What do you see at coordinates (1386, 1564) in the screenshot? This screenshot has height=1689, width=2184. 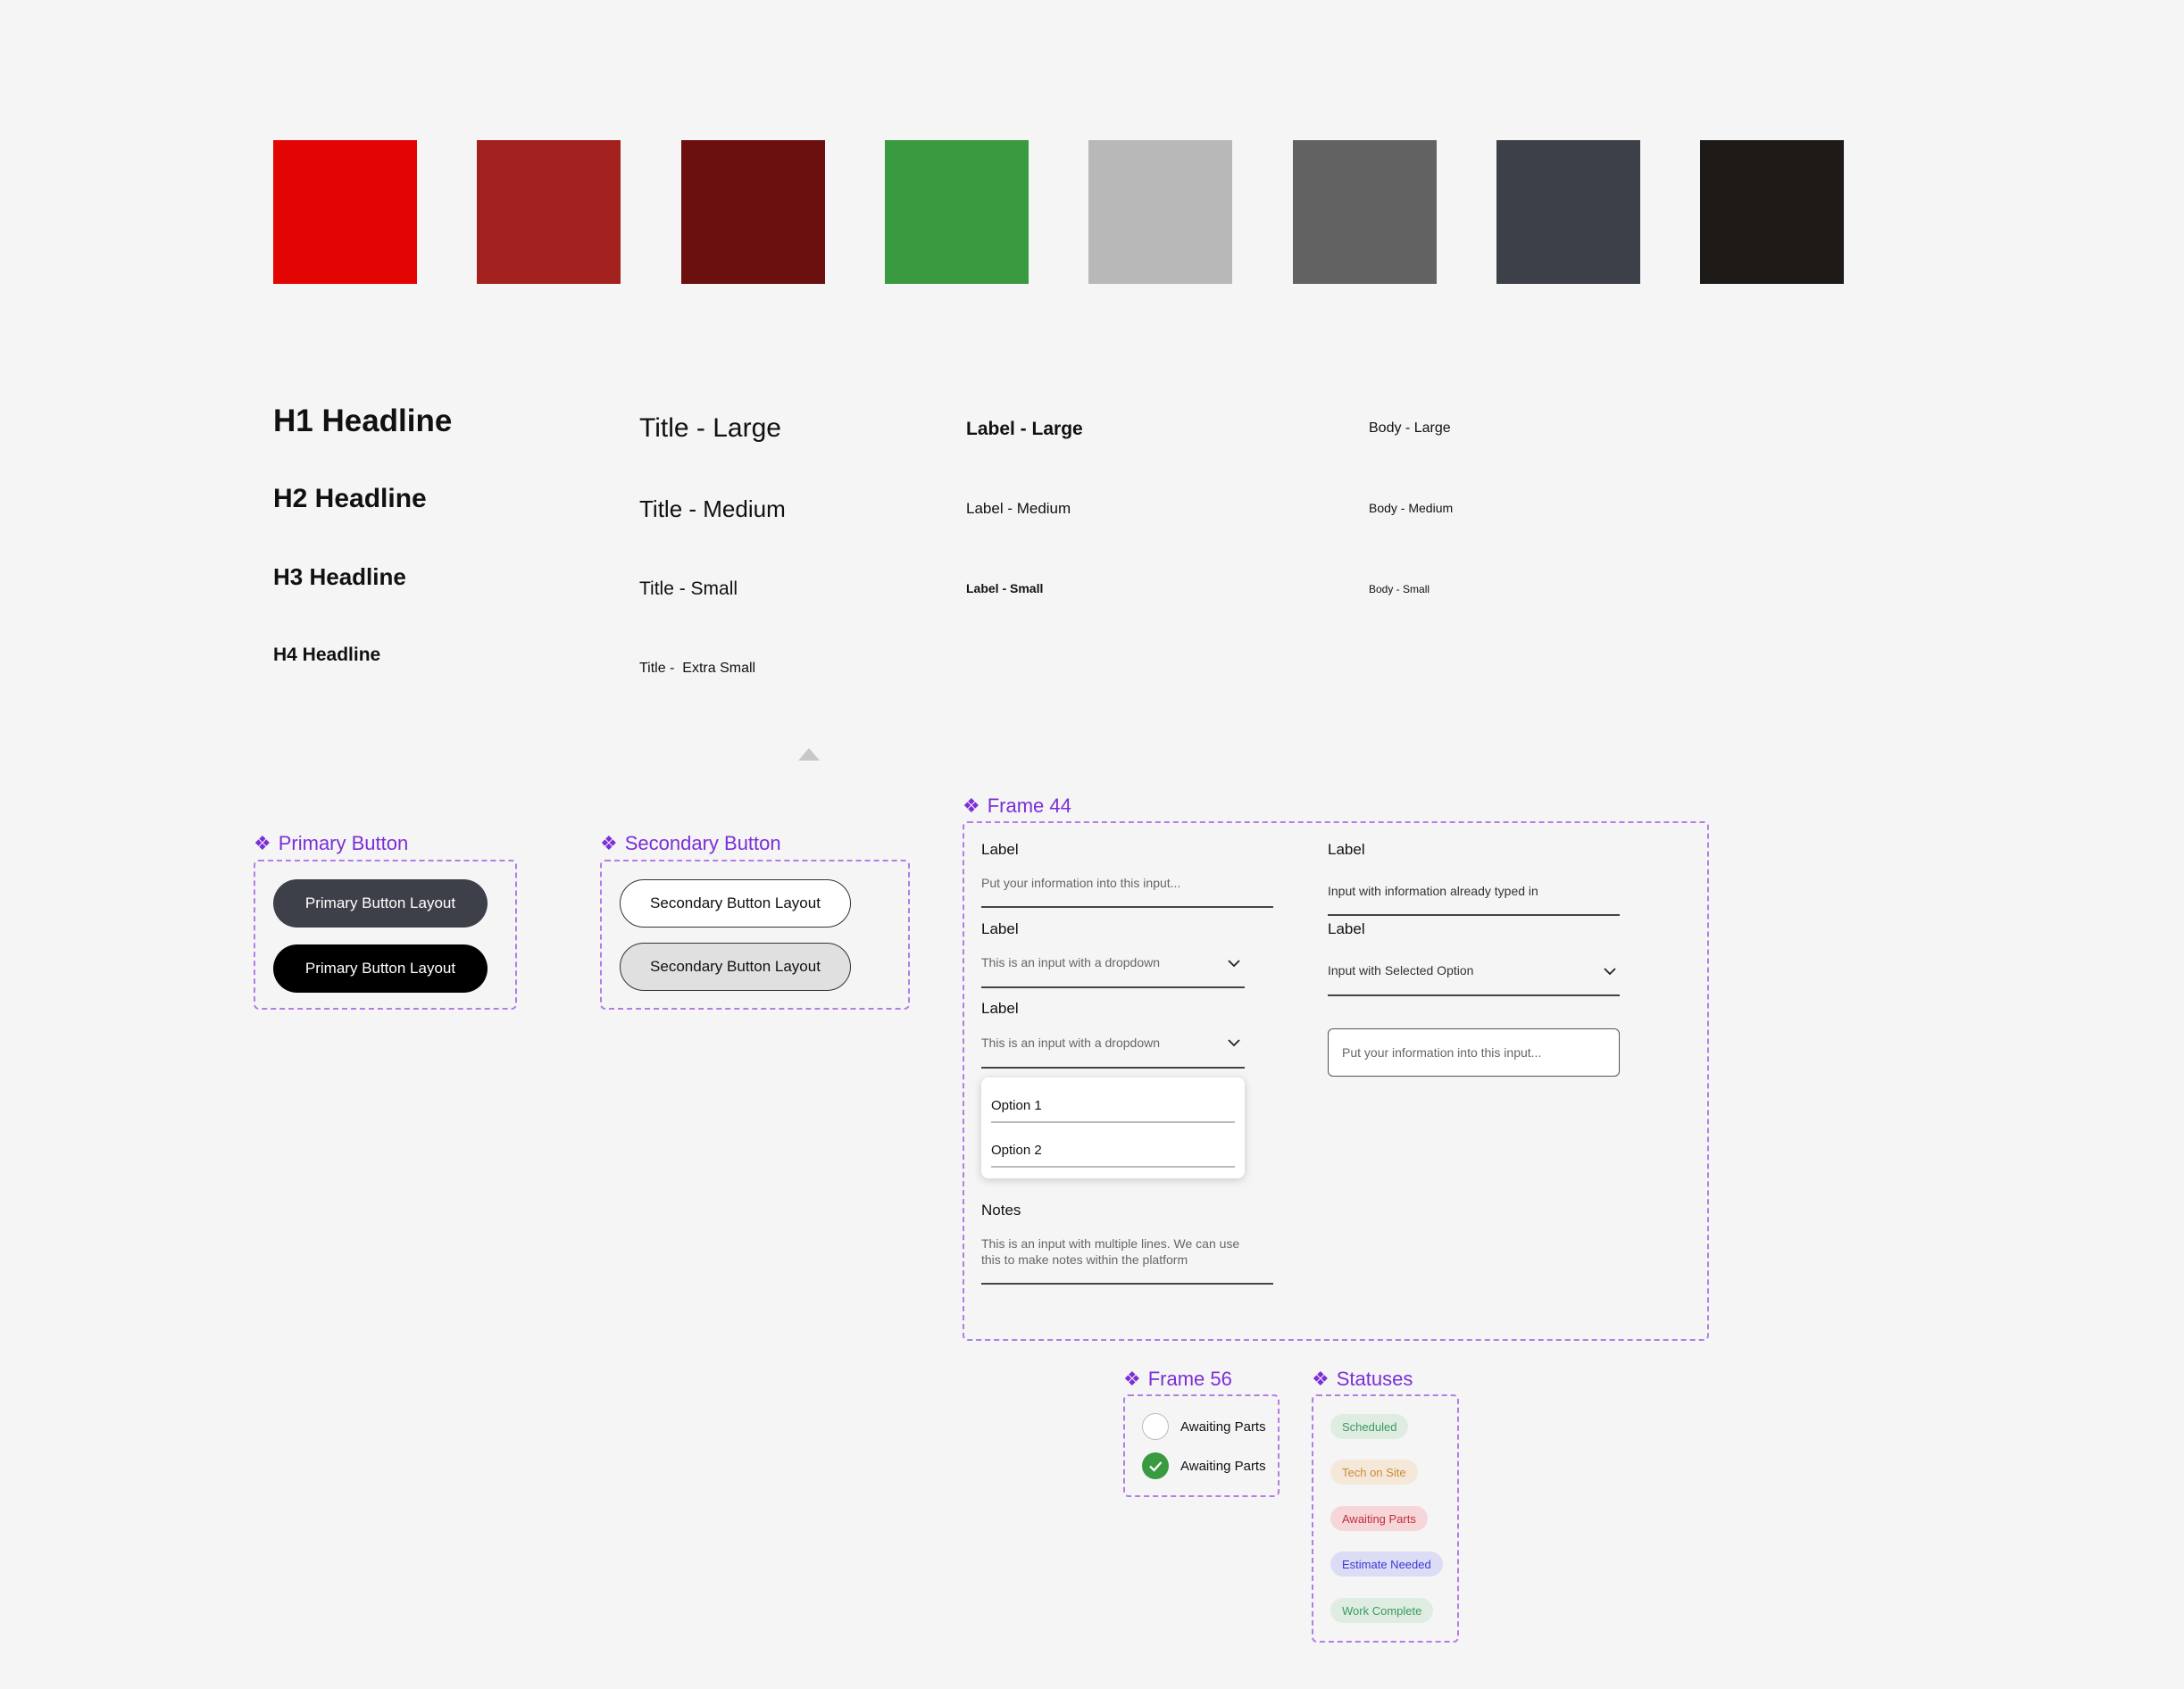 I see `status-badge-estimate-needed: Estimate Needed` at bounding box center [1386, 1564].